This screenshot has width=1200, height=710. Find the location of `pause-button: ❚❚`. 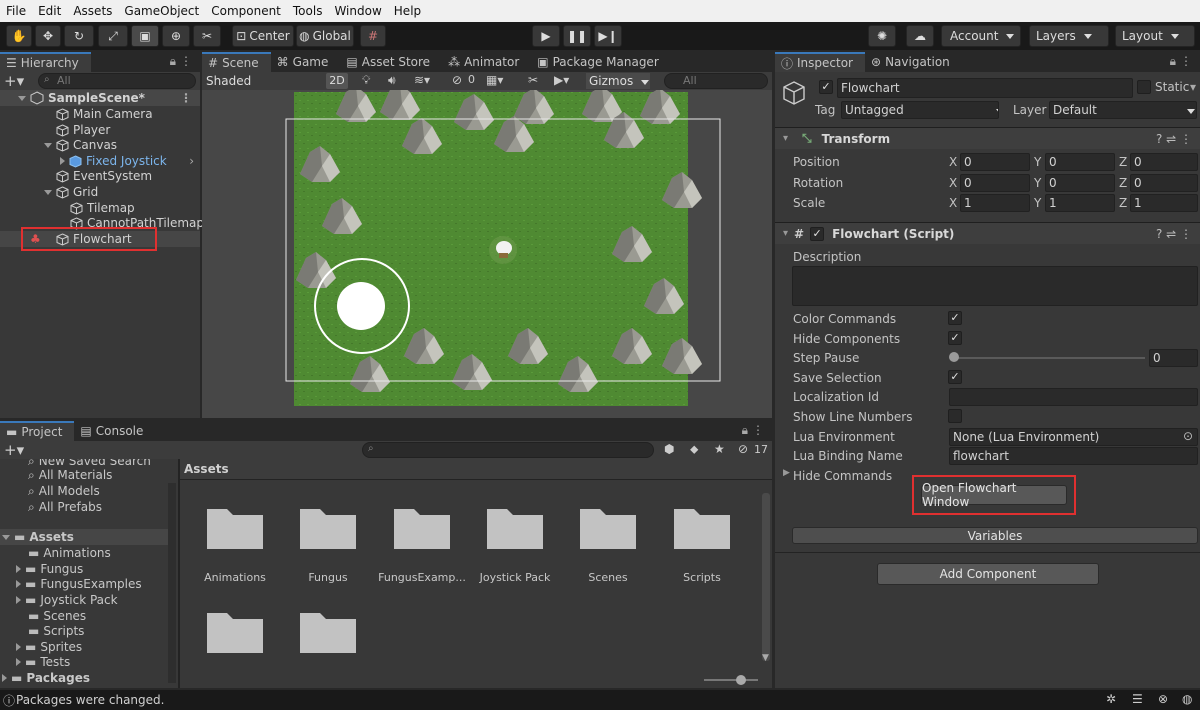

pause-button: ❚❚ is located at coordinates (577, 36).